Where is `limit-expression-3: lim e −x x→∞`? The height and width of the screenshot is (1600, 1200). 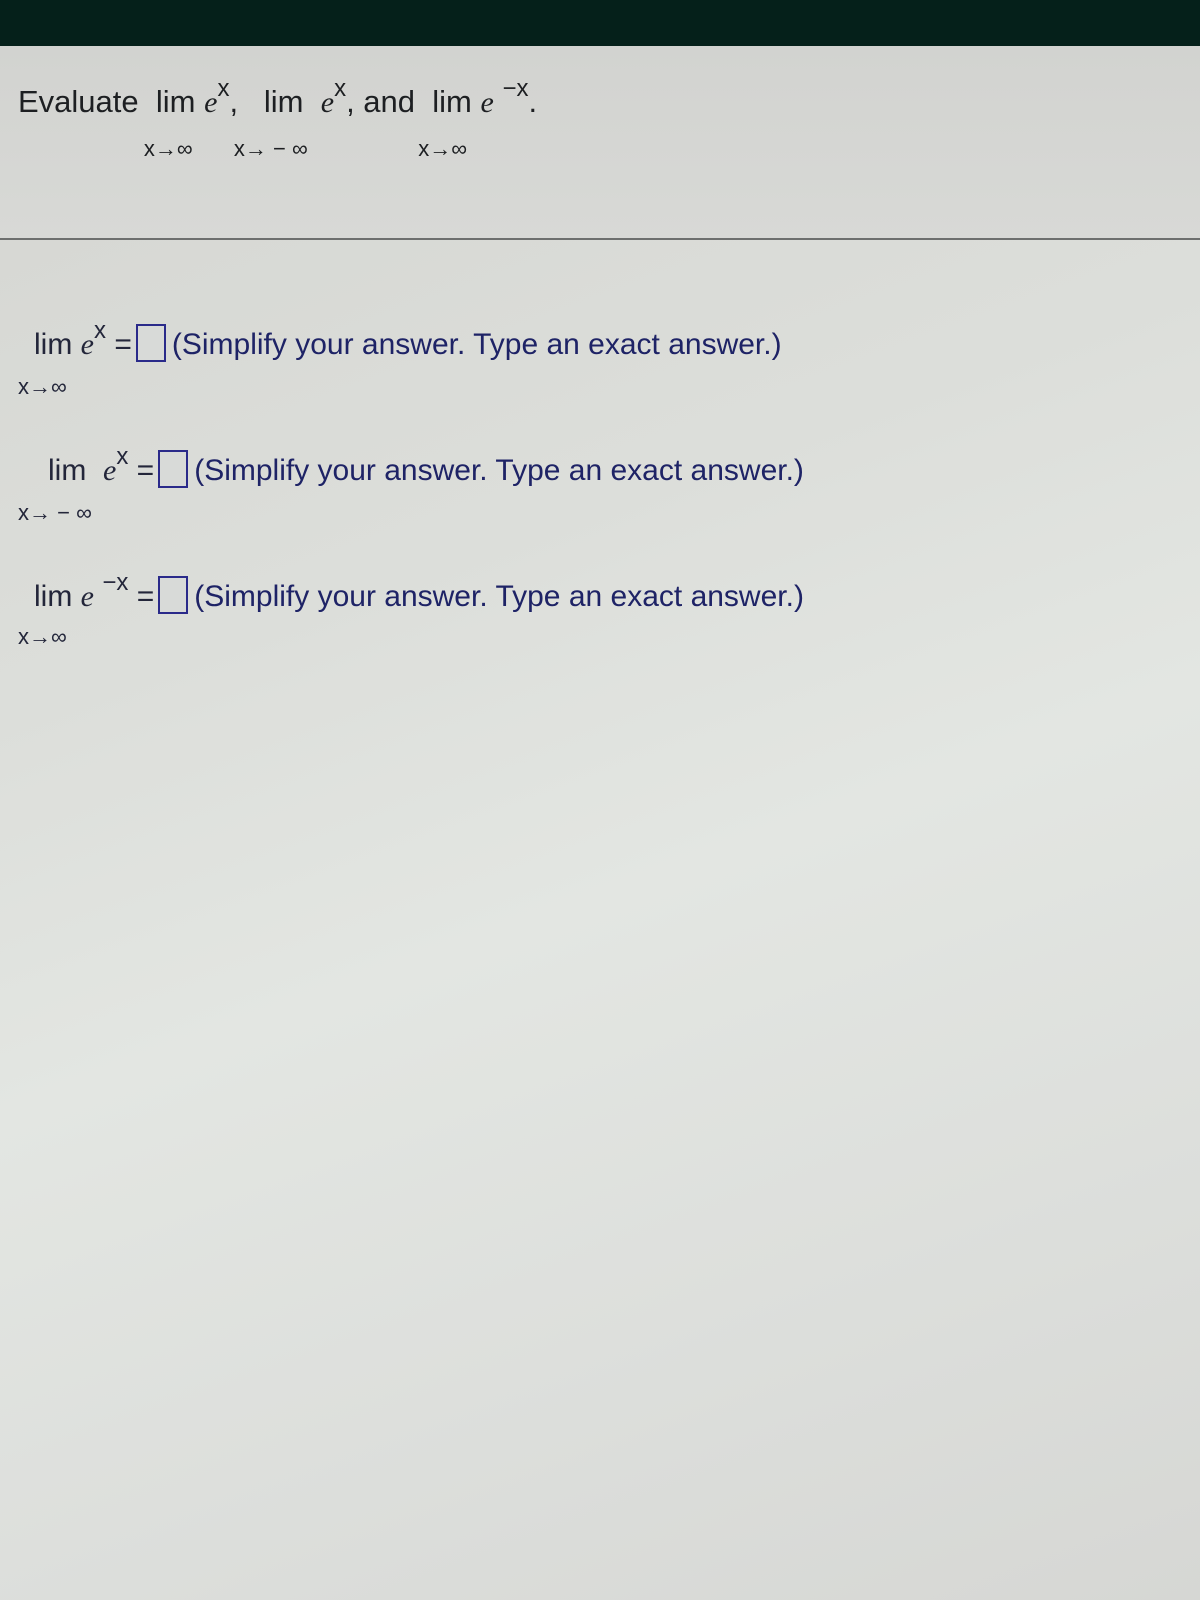 limit-expression-3: lim e −x x→∞ is located at coordinates (473, 118).